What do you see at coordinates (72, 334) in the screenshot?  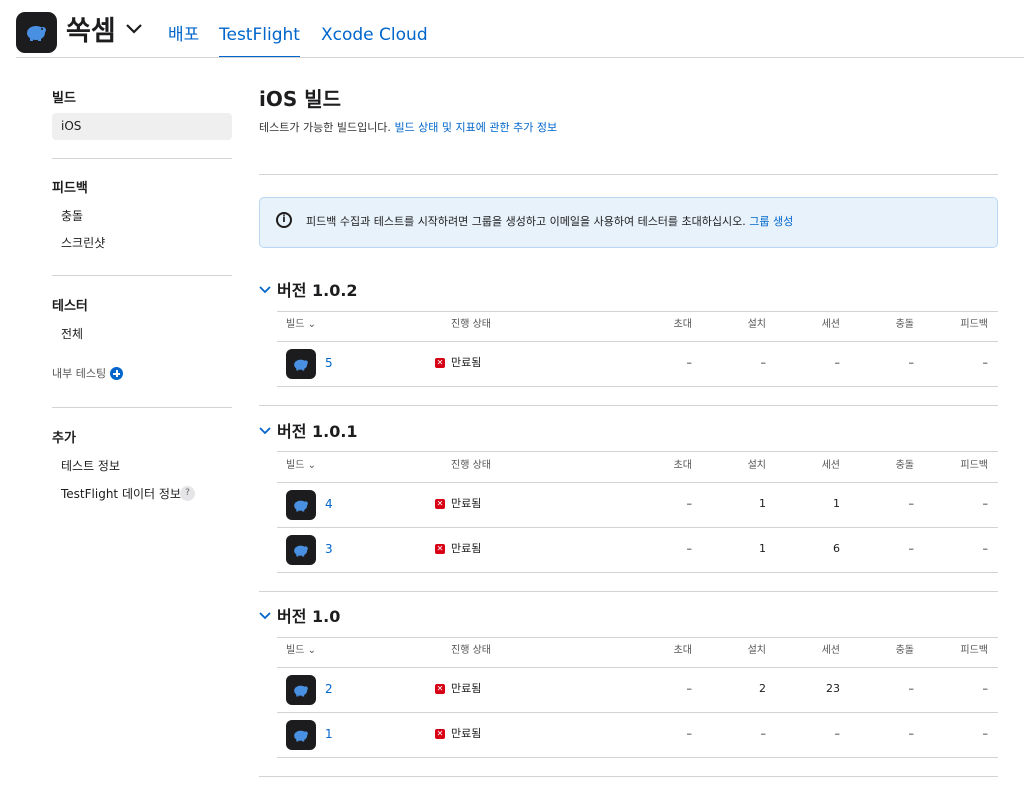 I see `sidebar-item-all: 전체` at bounding box center [72, 334].